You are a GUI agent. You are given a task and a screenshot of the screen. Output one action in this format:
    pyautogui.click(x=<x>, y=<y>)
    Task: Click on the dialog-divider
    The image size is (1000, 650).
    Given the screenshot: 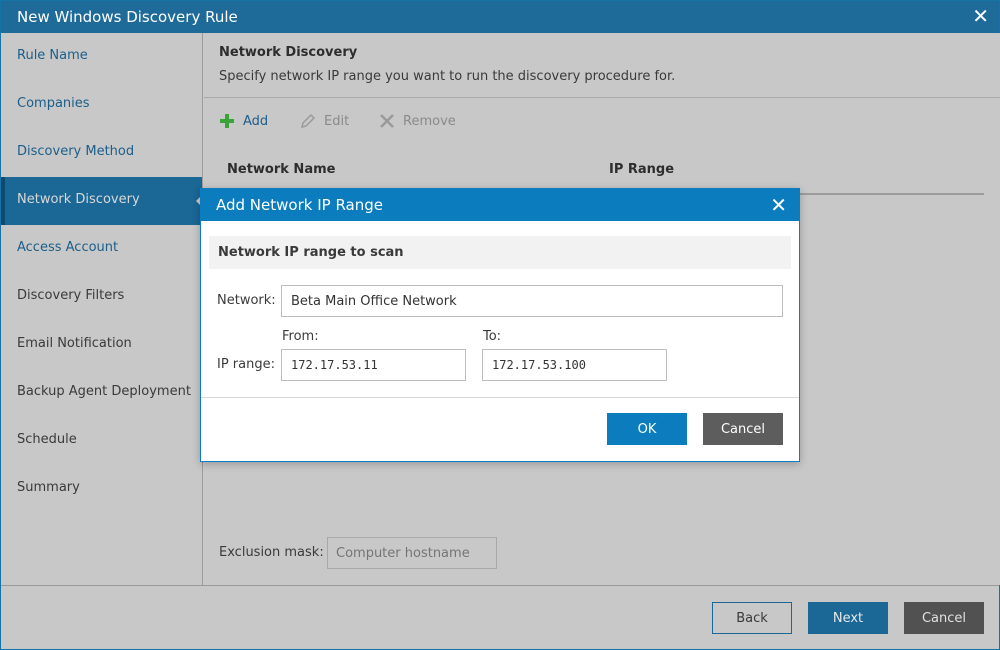 What is the action you would take?
    pyautogui.click(x=500, y=397)
    